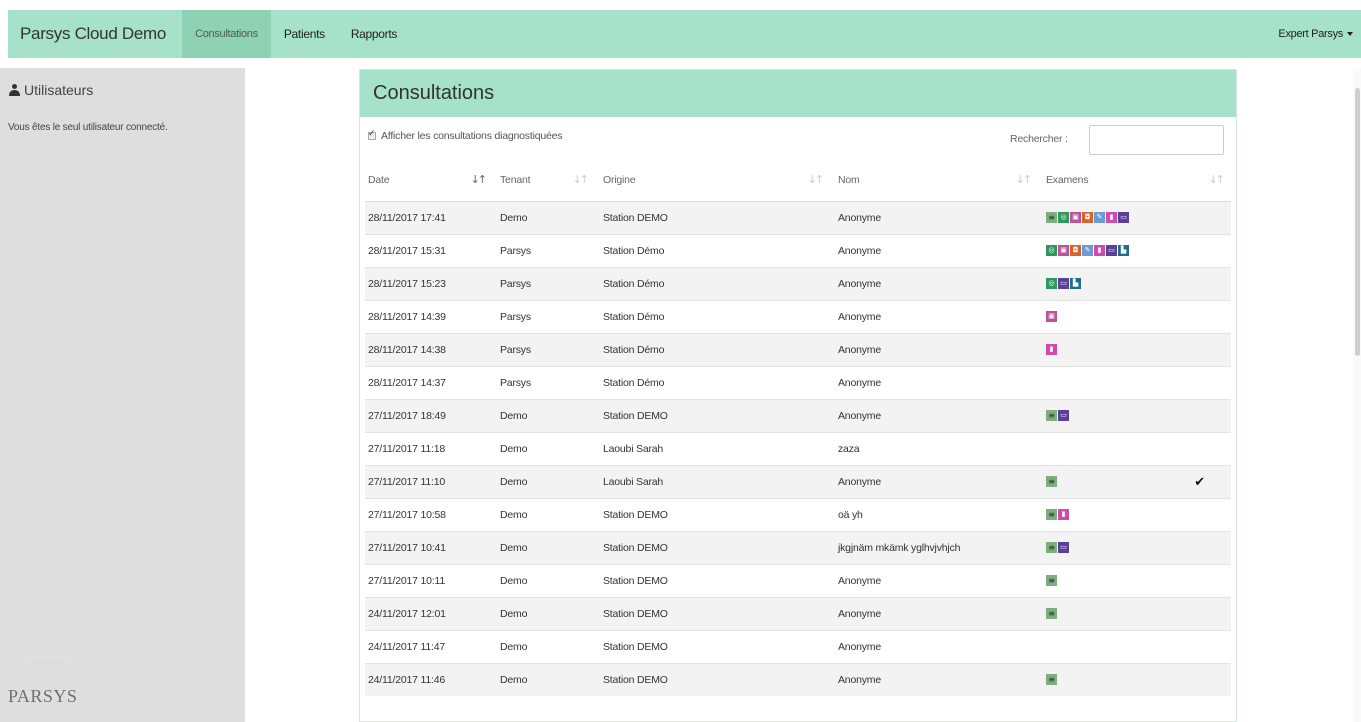 The width and height of the screenshot is (1361, 722). What do you see at coordinates (798, 481) in the screenshot?
I see `table-row: 27/11/2017 11:10DemoLaoubi SarahAnonyme ✔` at bounding box center [798, 481].